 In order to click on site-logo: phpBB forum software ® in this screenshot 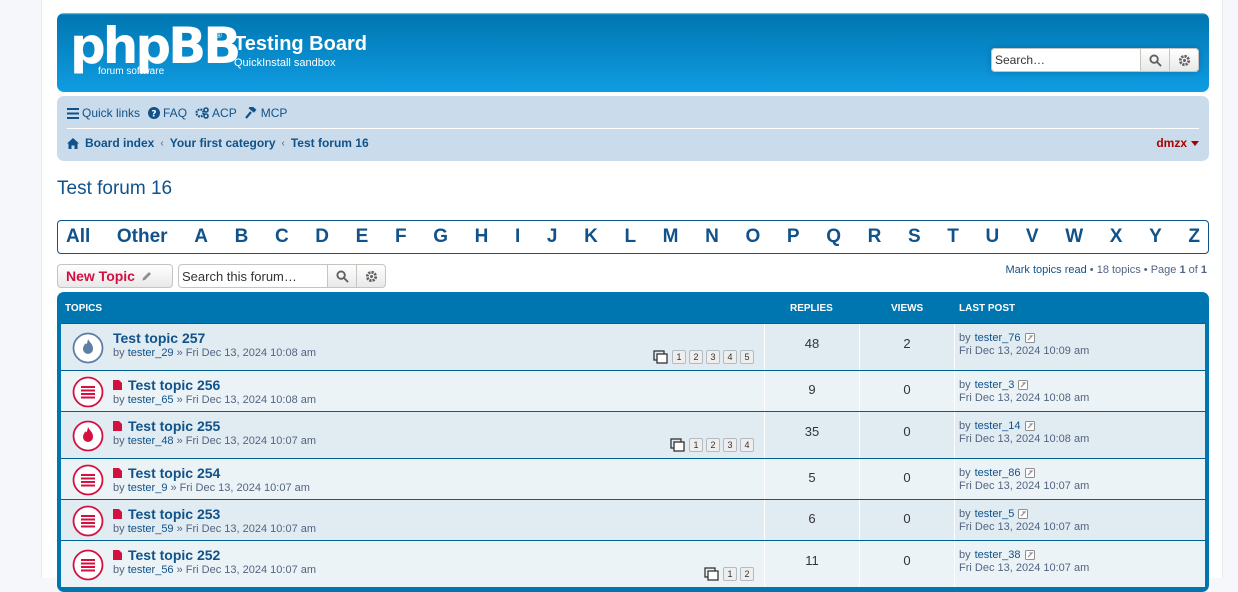, I will do `click(155, 49)`.